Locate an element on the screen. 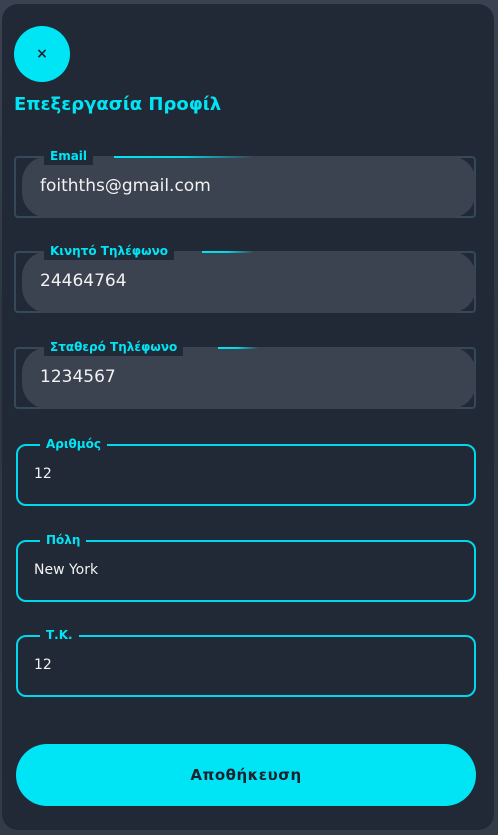  landline-phone-field-glow is located at coordinates (238, 348).